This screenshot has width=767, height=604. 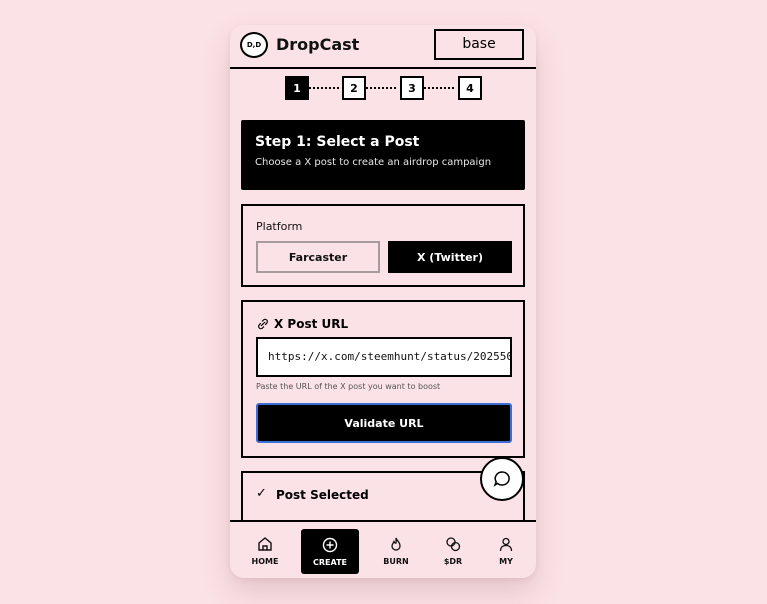 I want to click on network-button: base, so click(x=479, y=44).